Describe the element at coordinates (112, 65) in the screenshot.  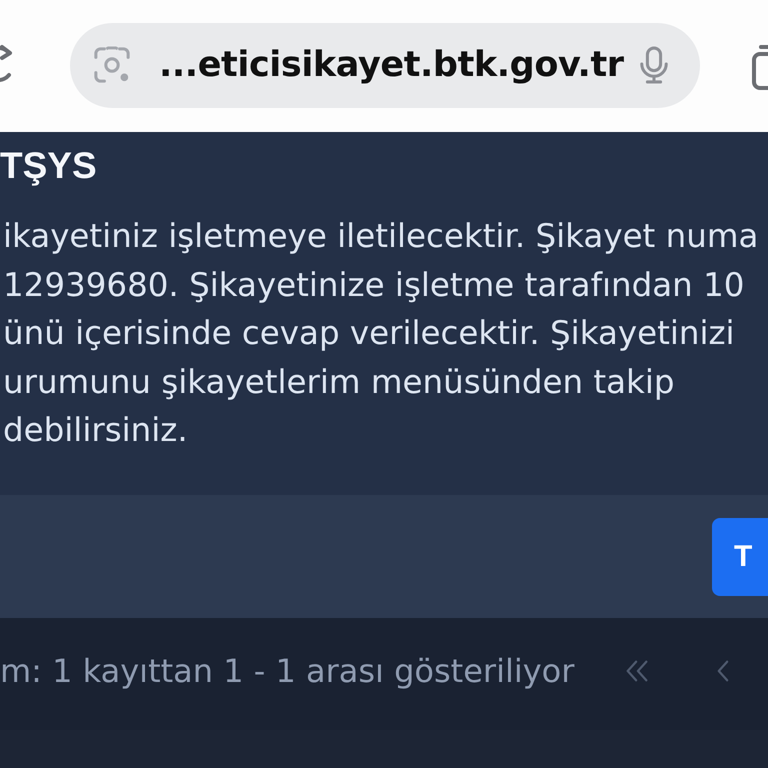
I see `camera-search-icon` at that location.